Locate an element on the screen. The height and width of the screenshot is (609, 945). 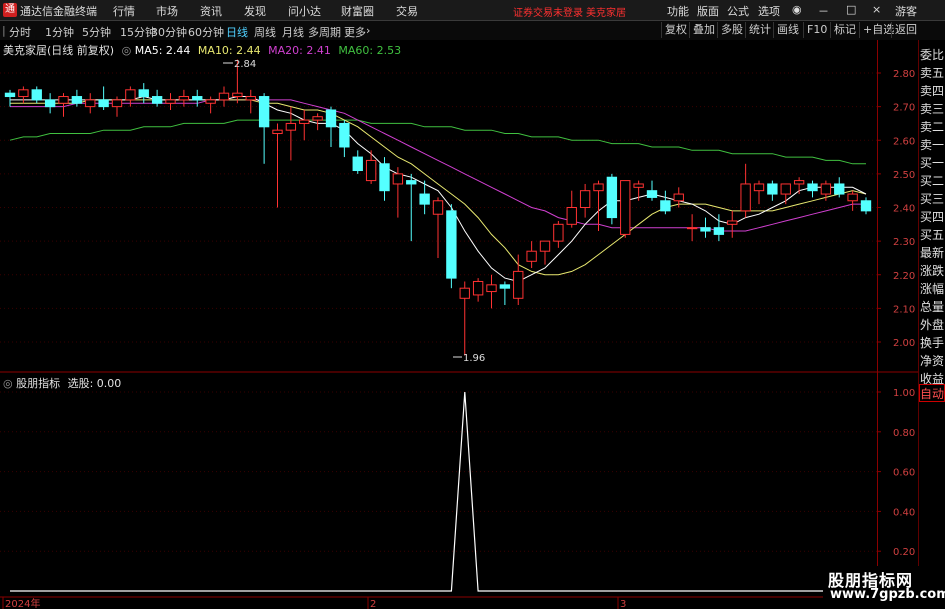
user-guest: 游客 is located at coordinates (906, 11).